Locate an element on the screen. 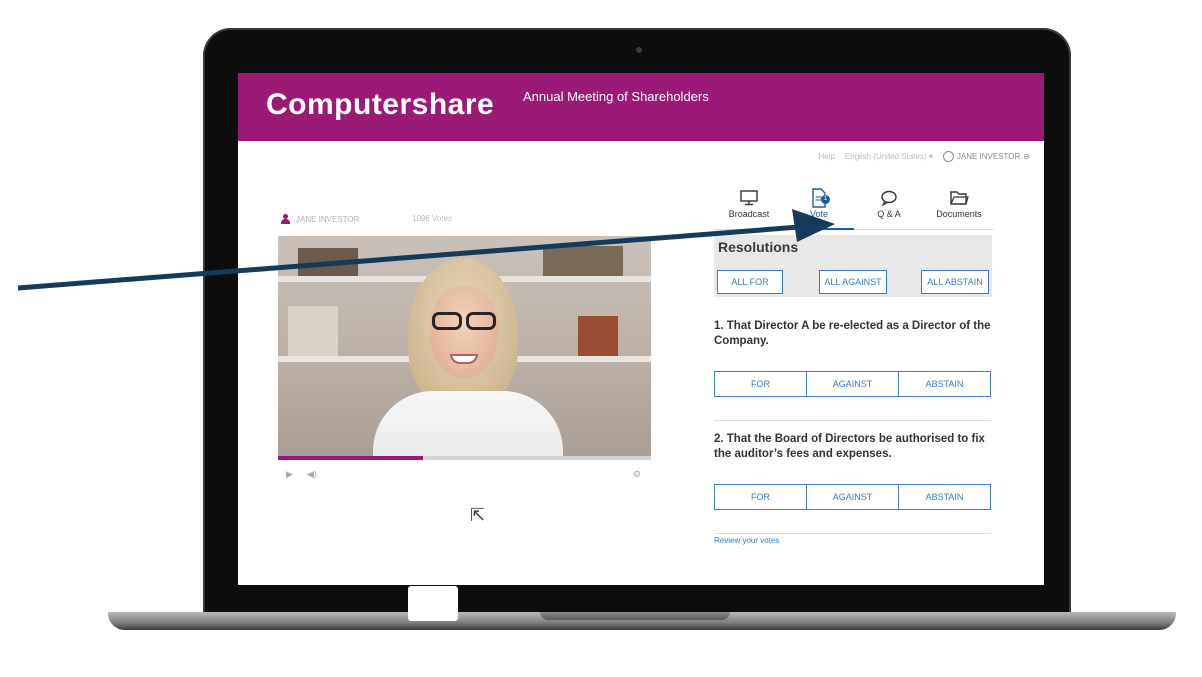 This screenshot has height=677, width=1202. resolution-2-votes: FOR AGAINST ABSTAIN is located at coordinates (852, 497).